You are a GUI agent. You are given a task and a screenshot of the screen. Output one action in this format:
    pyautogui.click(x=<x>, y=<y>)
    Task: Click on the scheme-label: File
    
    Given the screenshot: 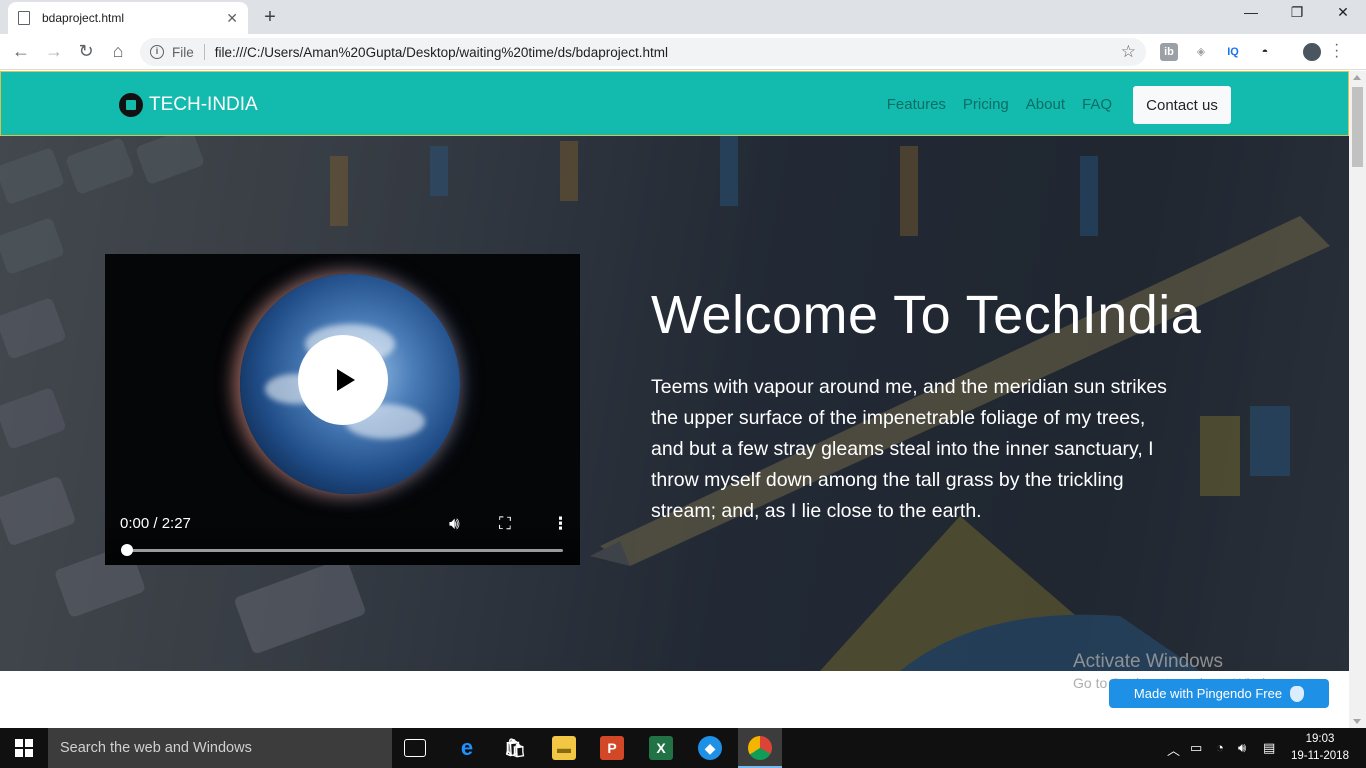 What is the action you would take?
    pyautogui.click(x=183, y=52)
    